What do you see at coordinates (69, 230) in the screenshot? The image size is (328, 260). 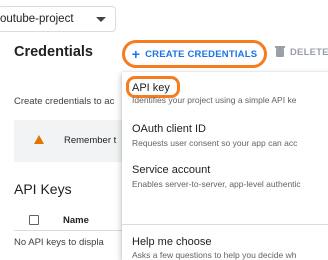 I see `table-header-divider` at bounding box center [69, 230].